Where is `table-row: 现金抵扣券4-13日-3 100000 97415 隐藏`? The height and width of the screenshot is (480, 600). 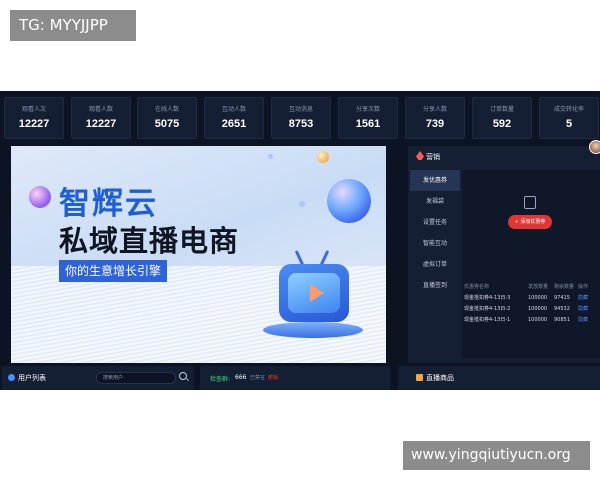 table-row: 现金抵扣券4-13日-3 100000 97415 隐藏 is located at coordinates (531, 298).